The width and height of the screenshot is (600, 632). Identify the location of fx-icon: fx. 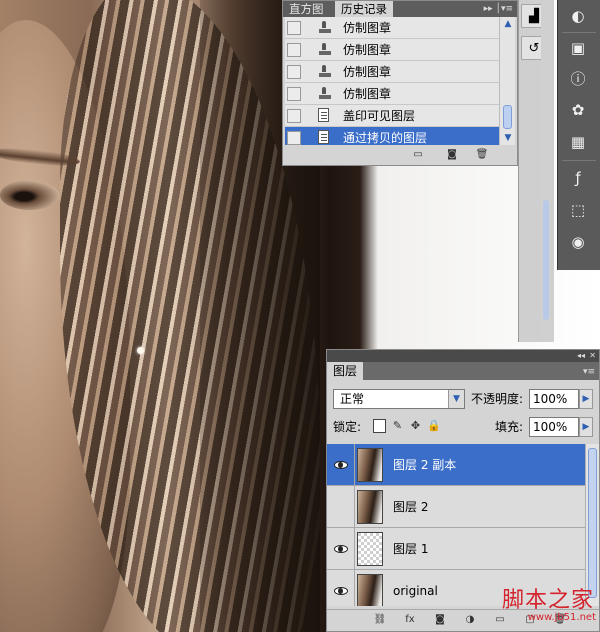
(410, 620).